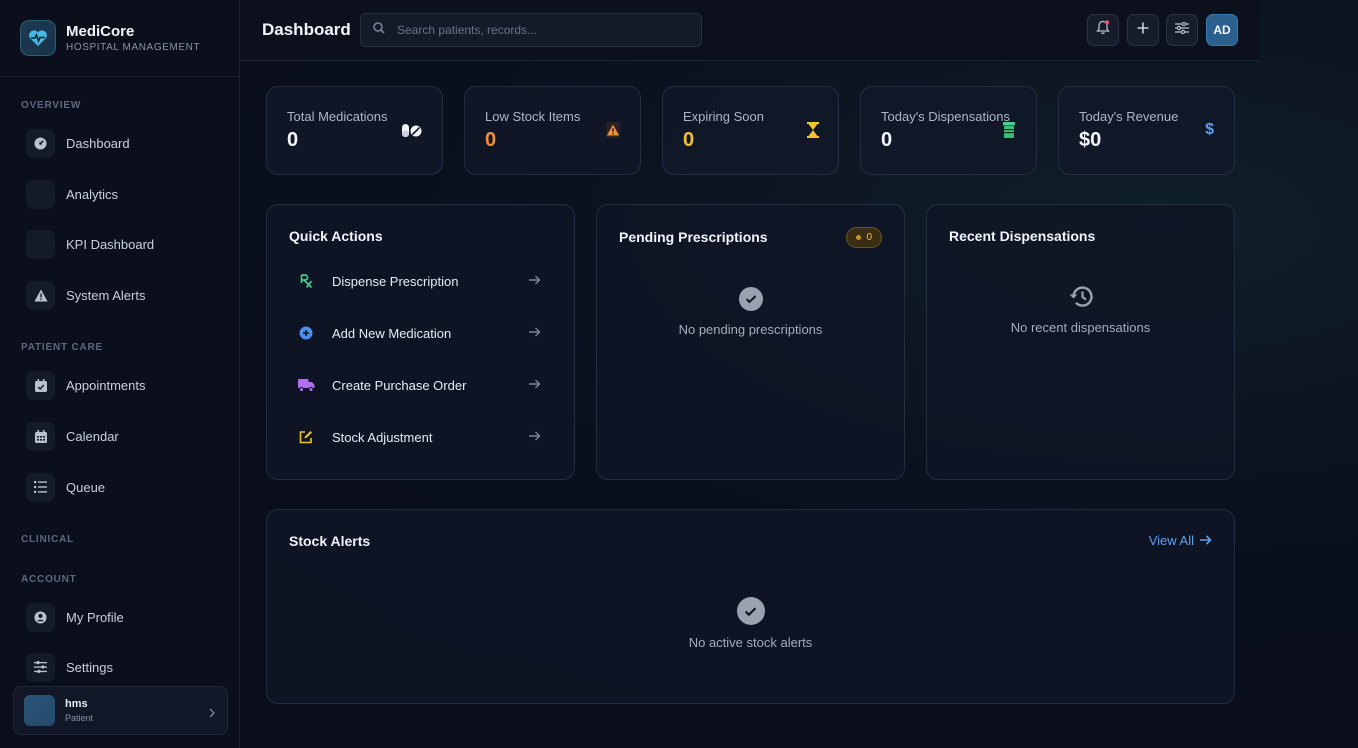  I want to click on create-purchase-order-button: Create Purchase Order, so click(418, 385).